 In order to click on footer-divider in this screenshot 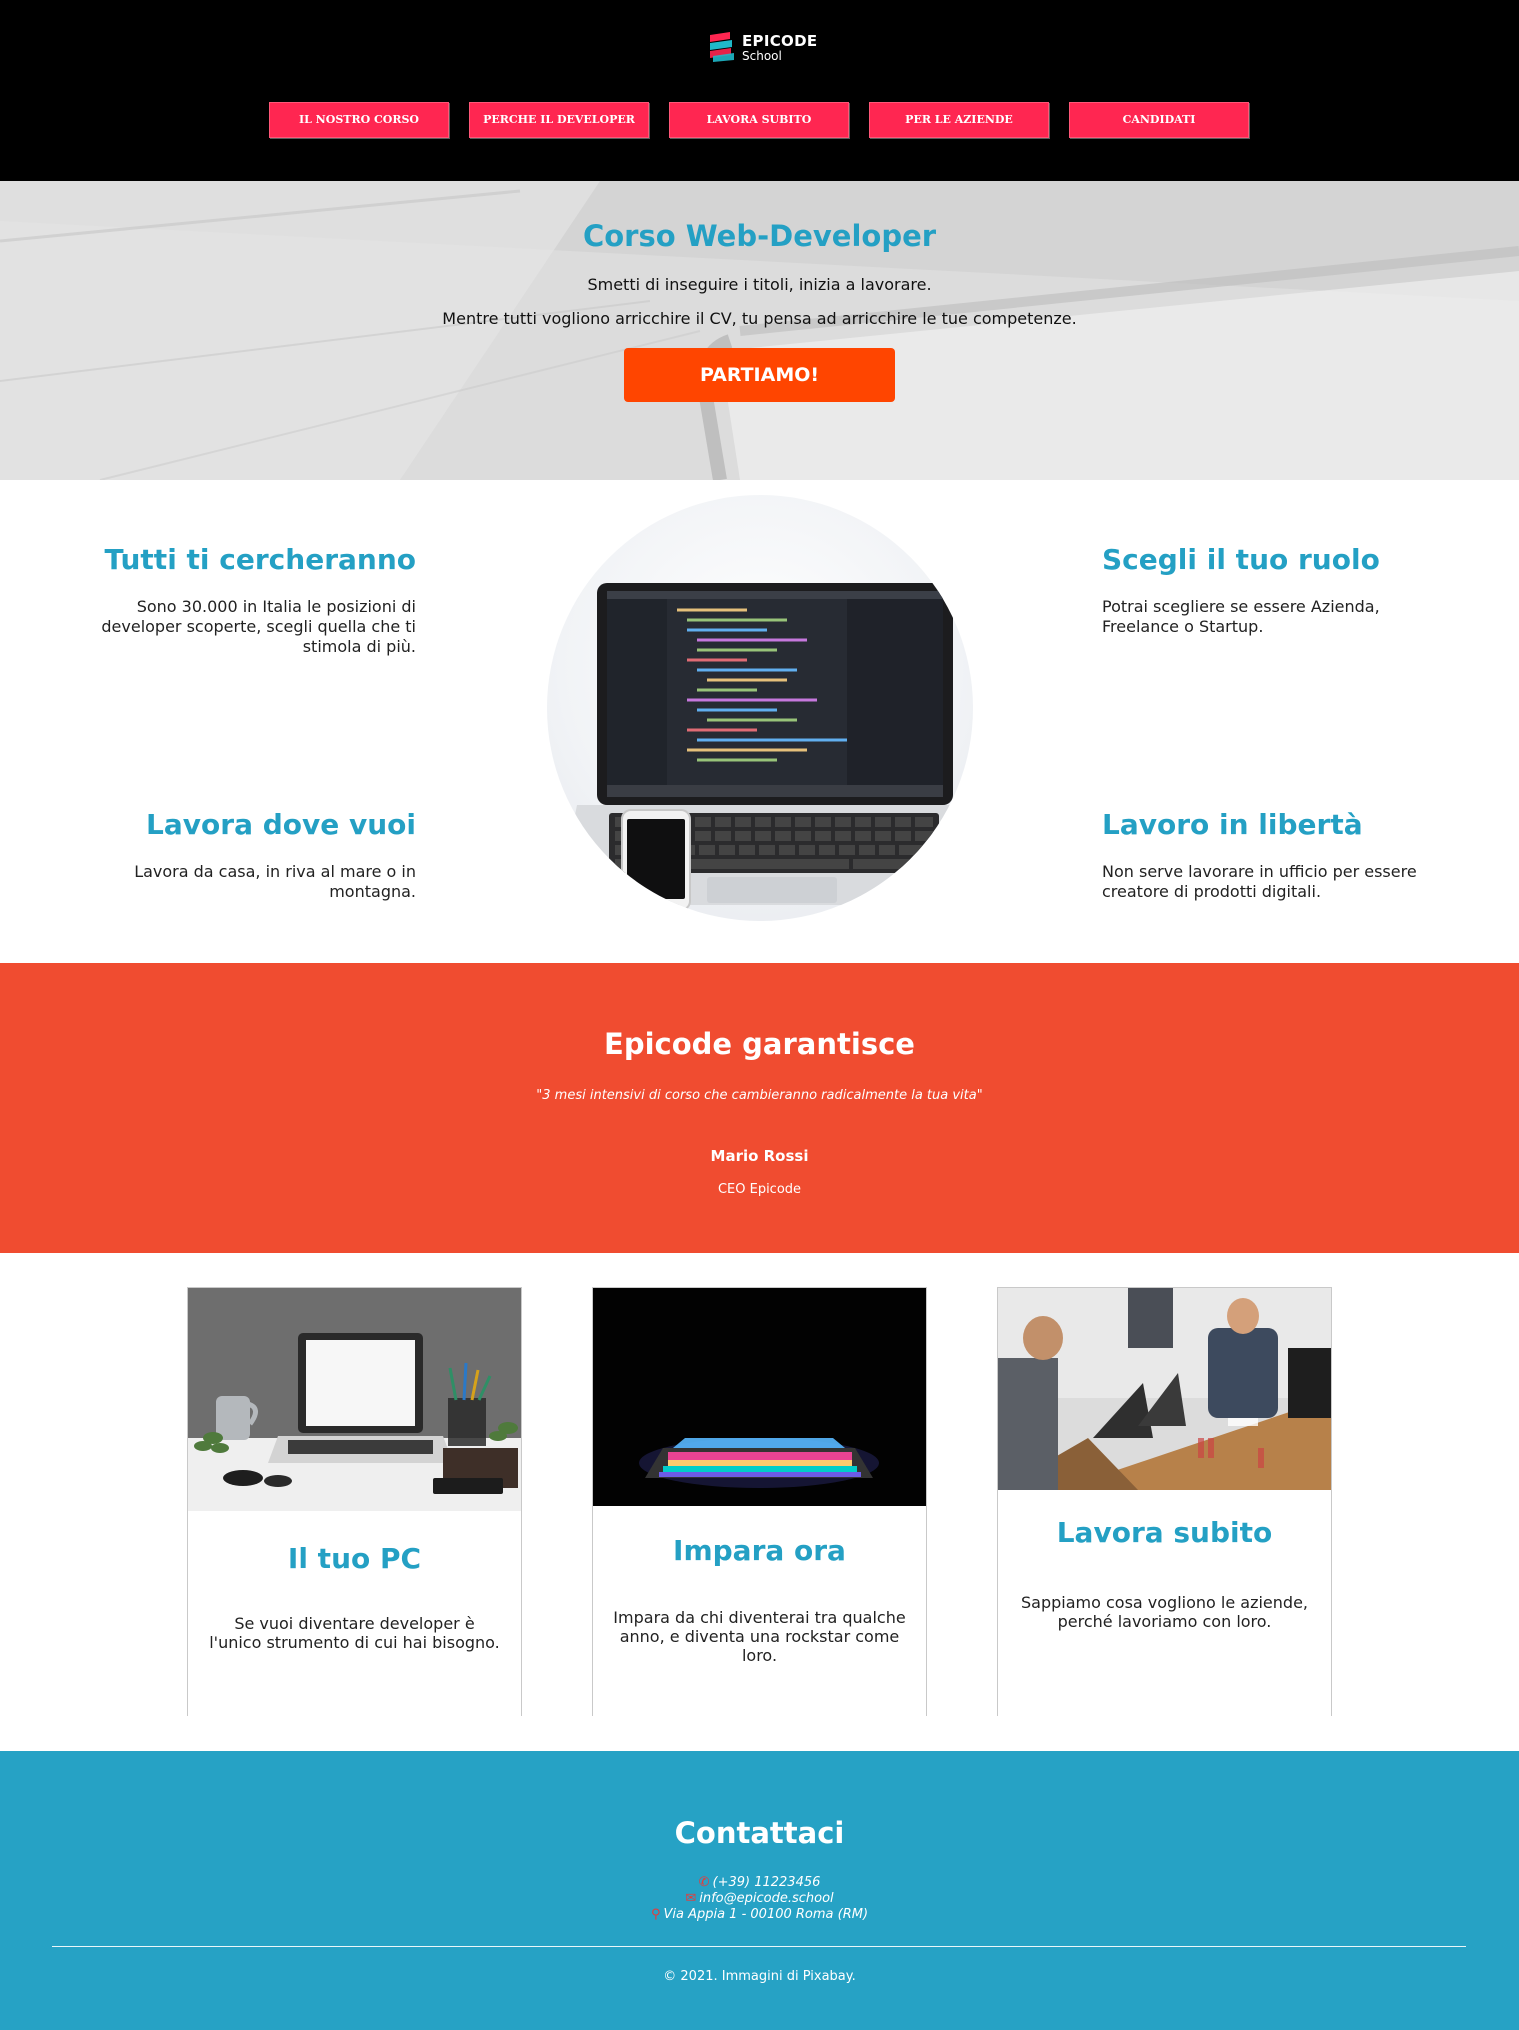, I will do `click(759, 1946)`.